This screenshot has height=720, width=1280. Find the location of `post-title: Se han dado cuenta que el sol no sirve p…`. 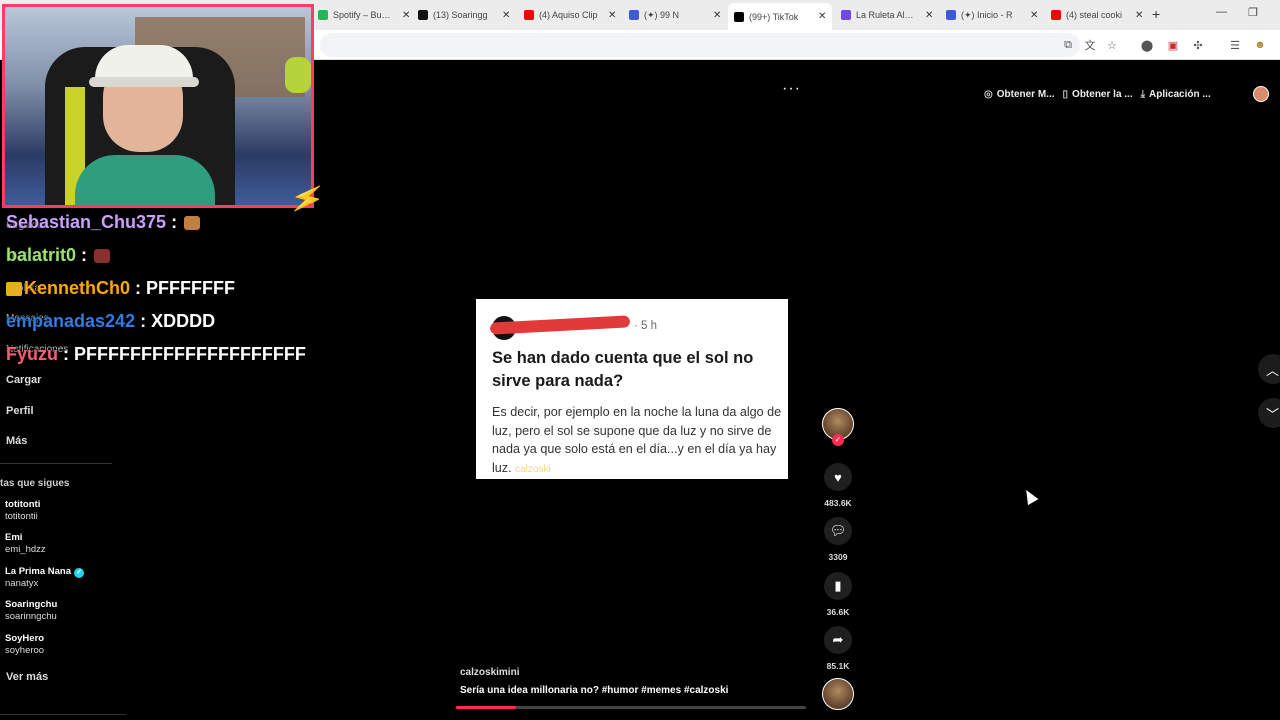

post-title: Se han dado cuenta que el sol no sirve p… is located at coordinates (623, 369).